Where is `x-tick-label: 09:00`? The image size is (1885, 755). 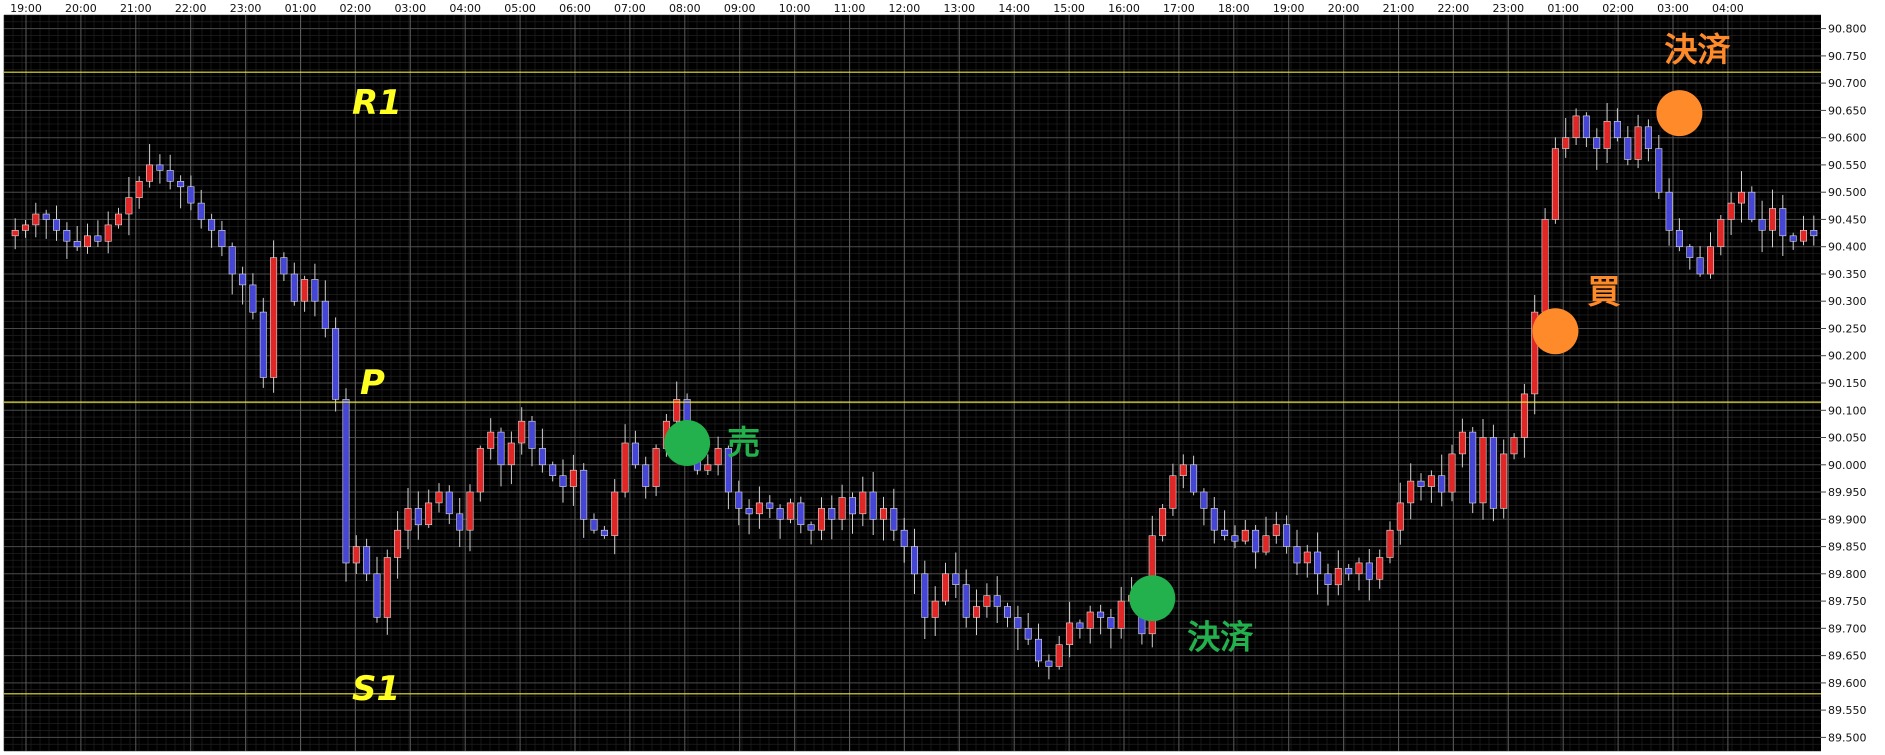 x-tick-label: 09:00 is located at coordinates (740, 8).